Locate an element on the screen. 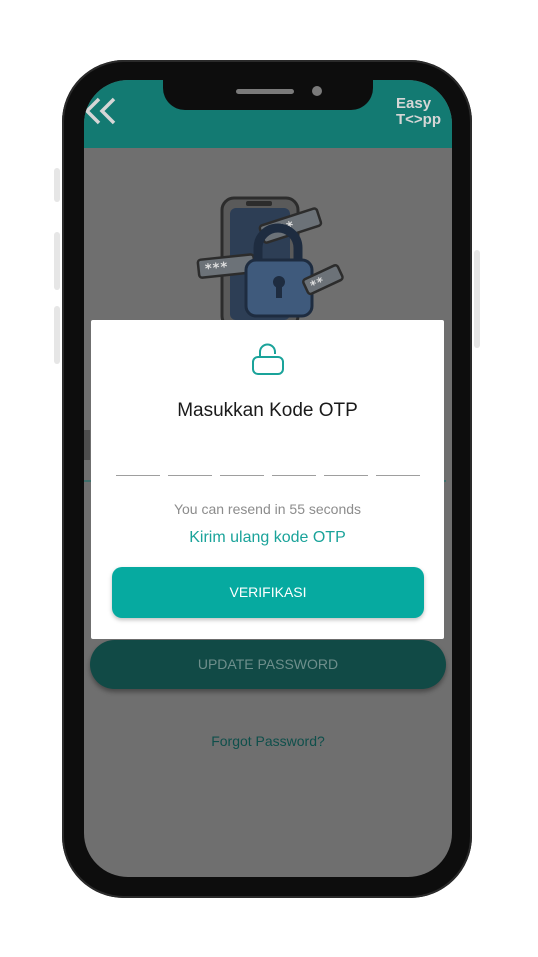  phone-notch is located at coordinates (268, 95).